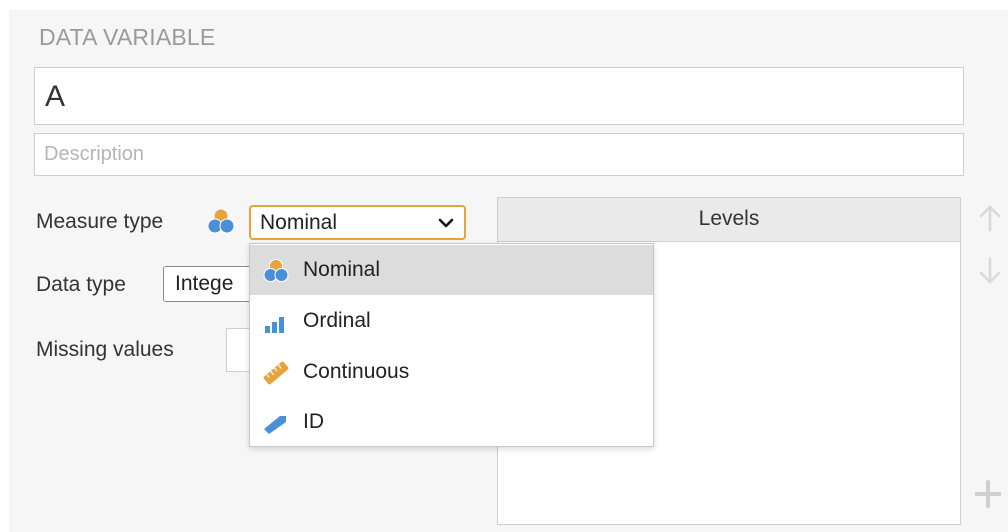  Describe the element at coordinates (990, 218) in the screenshot. I see `move-up-icon` at that location.